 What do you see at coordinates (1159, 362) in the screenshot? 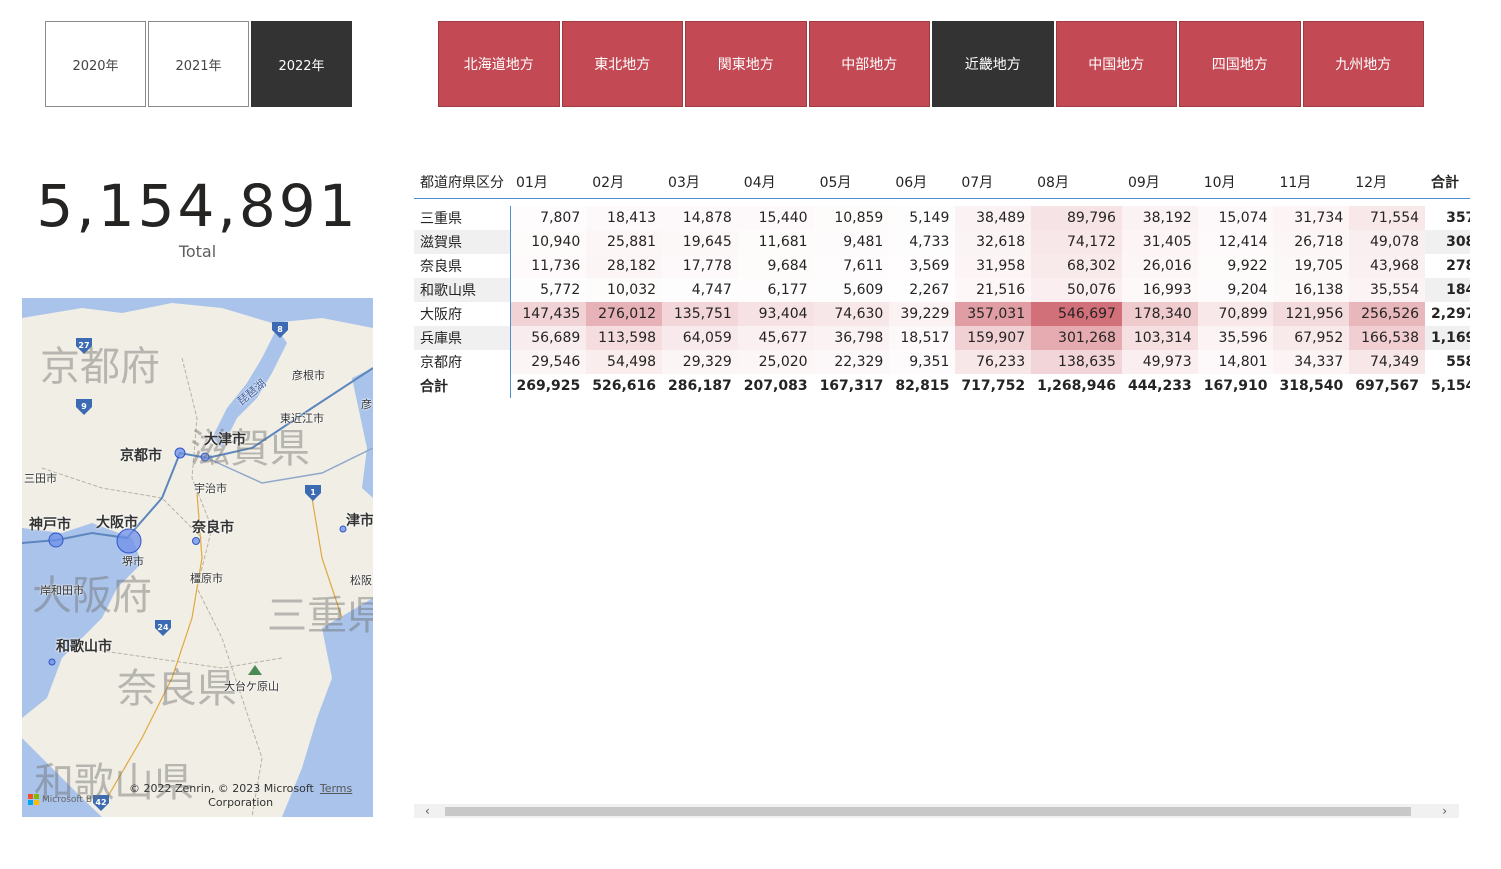
I see `matrix-cell: 49,973` at bounding box center [1159, 362].